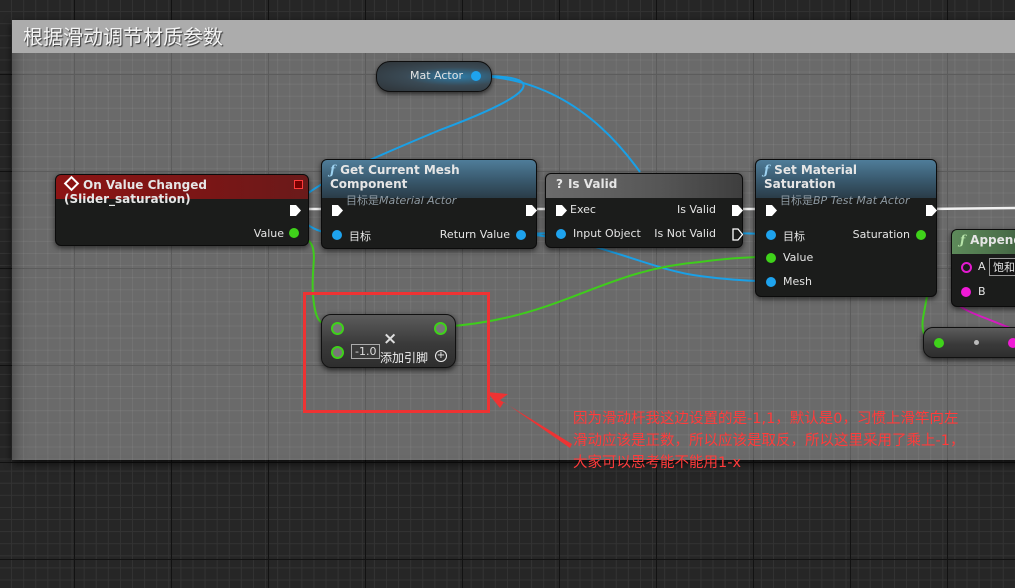 The width and height of the screenshot is (1015, 588). I want to click on set-saturation-output-label: Saturation, so click(881, 234).